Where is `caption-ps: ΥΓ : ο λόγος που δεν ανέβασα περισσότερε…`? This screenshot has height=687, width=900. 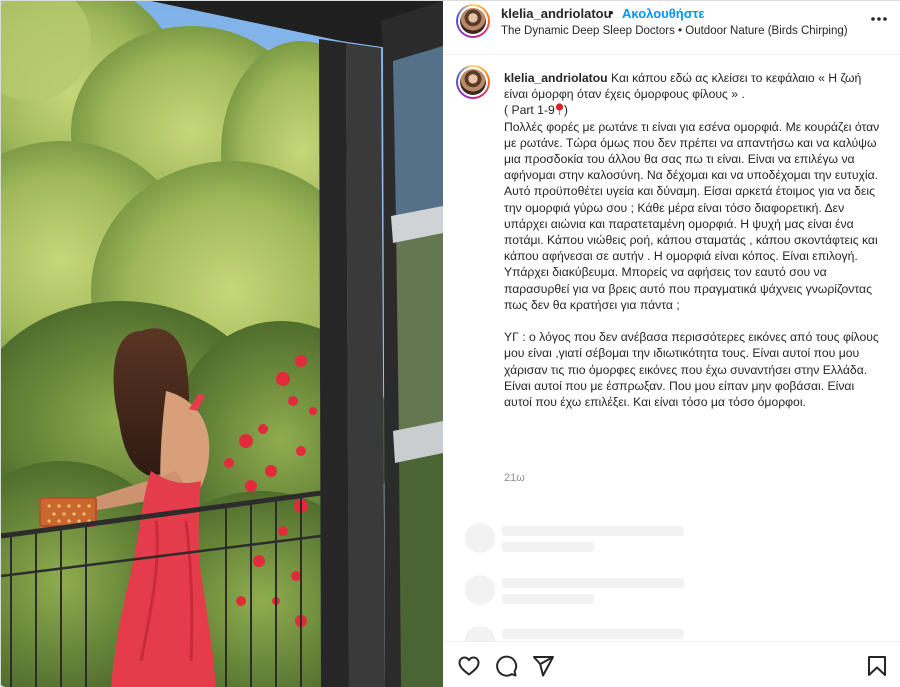
caption-ps: ΥΓ : ο λόγος που δεν ανέβασα περισσότερε… is located at coordinates (691, 370).